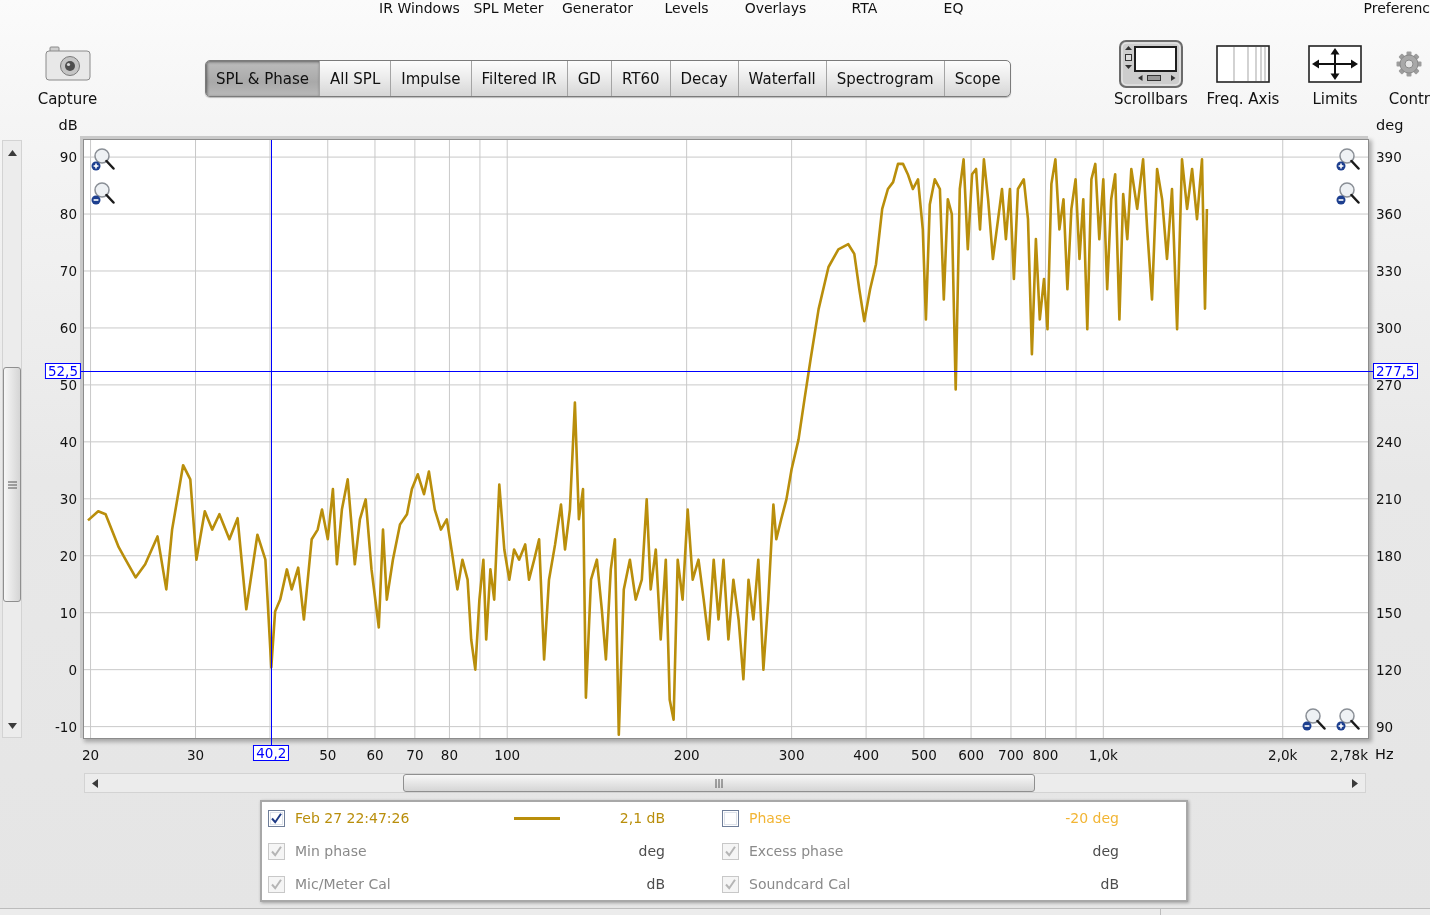 The width and height of the screenshot is (1430, 915). I want to click on left-arrow-icon, so click(95, 783).